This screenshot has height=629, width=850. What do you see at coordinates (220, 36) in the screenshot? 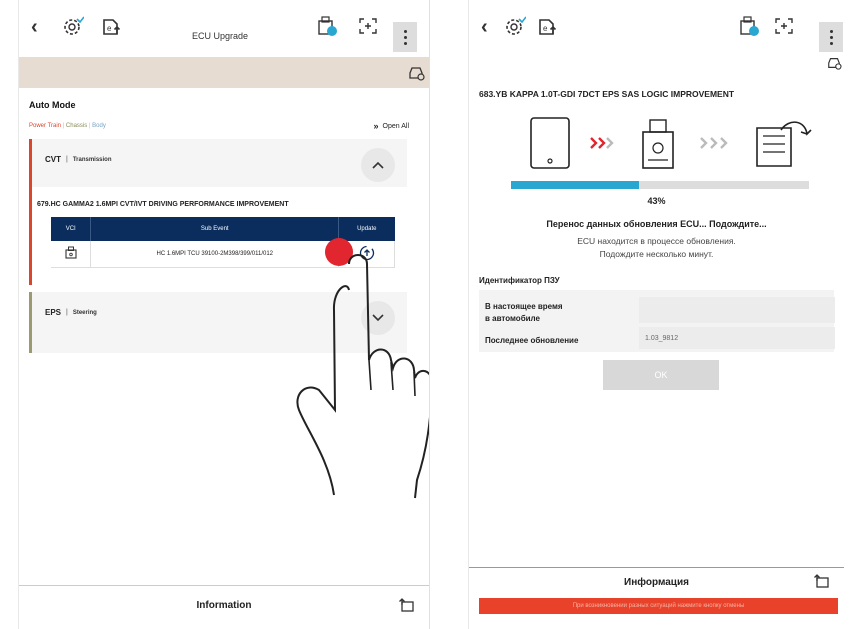
I see `page-title: ECU Upgrade` at bounding box center [220, 36].